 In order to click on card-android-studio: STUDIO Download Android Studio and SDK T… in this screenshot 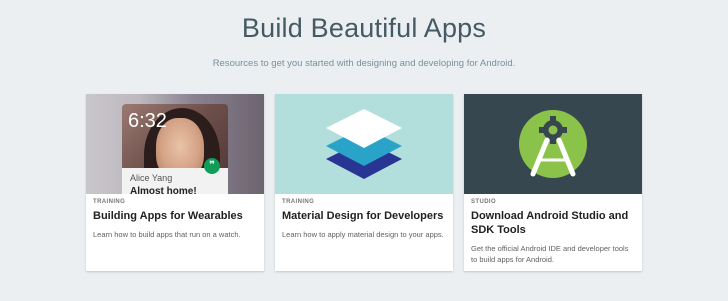, I will do `click(553, 182)`.